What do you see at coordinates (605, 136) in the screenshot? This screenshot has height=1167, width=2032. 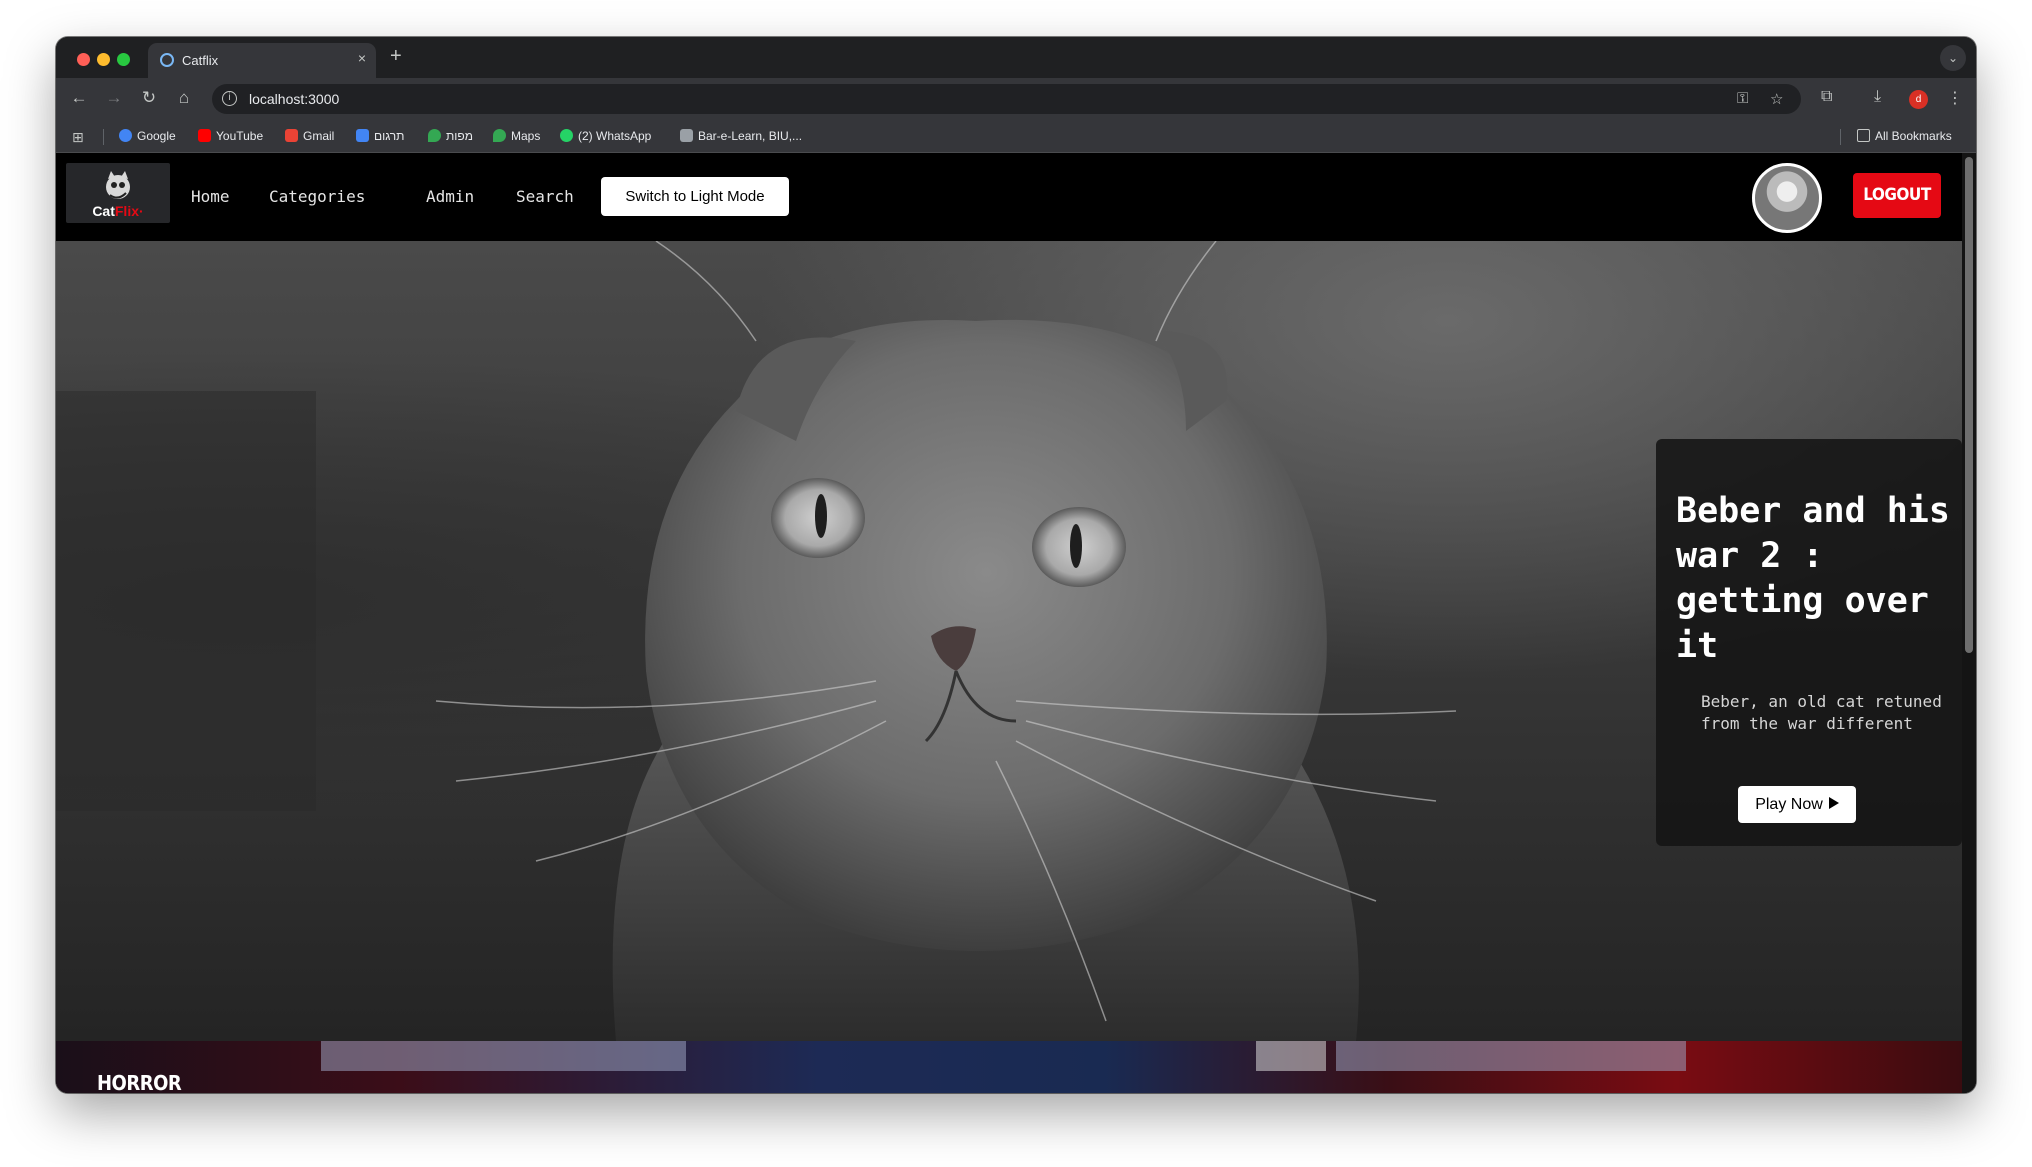 I see `bookmark-whatsapp: (2) WhatsApp` at bounding box center [605, 136].